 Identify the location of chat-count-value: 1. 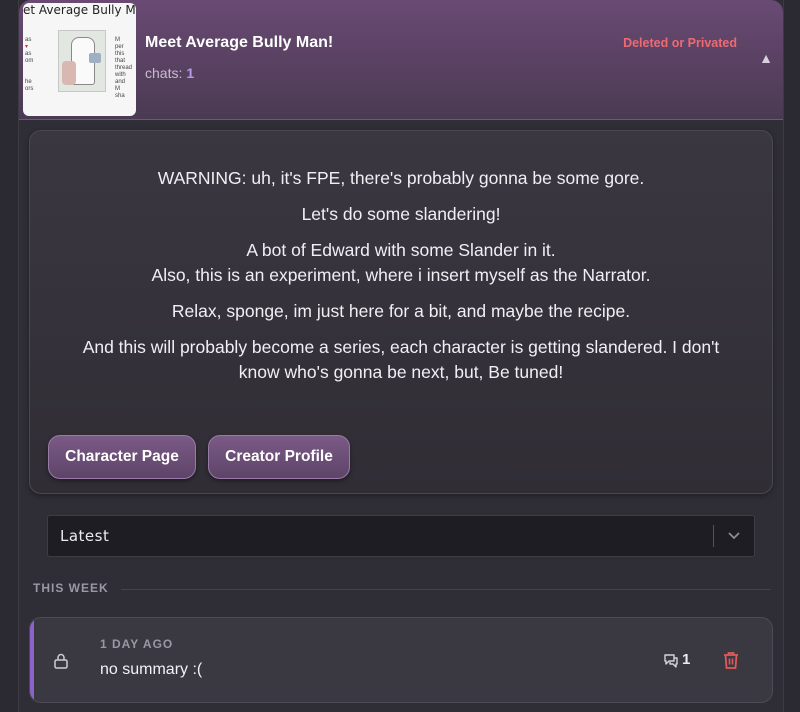
(190, 73).